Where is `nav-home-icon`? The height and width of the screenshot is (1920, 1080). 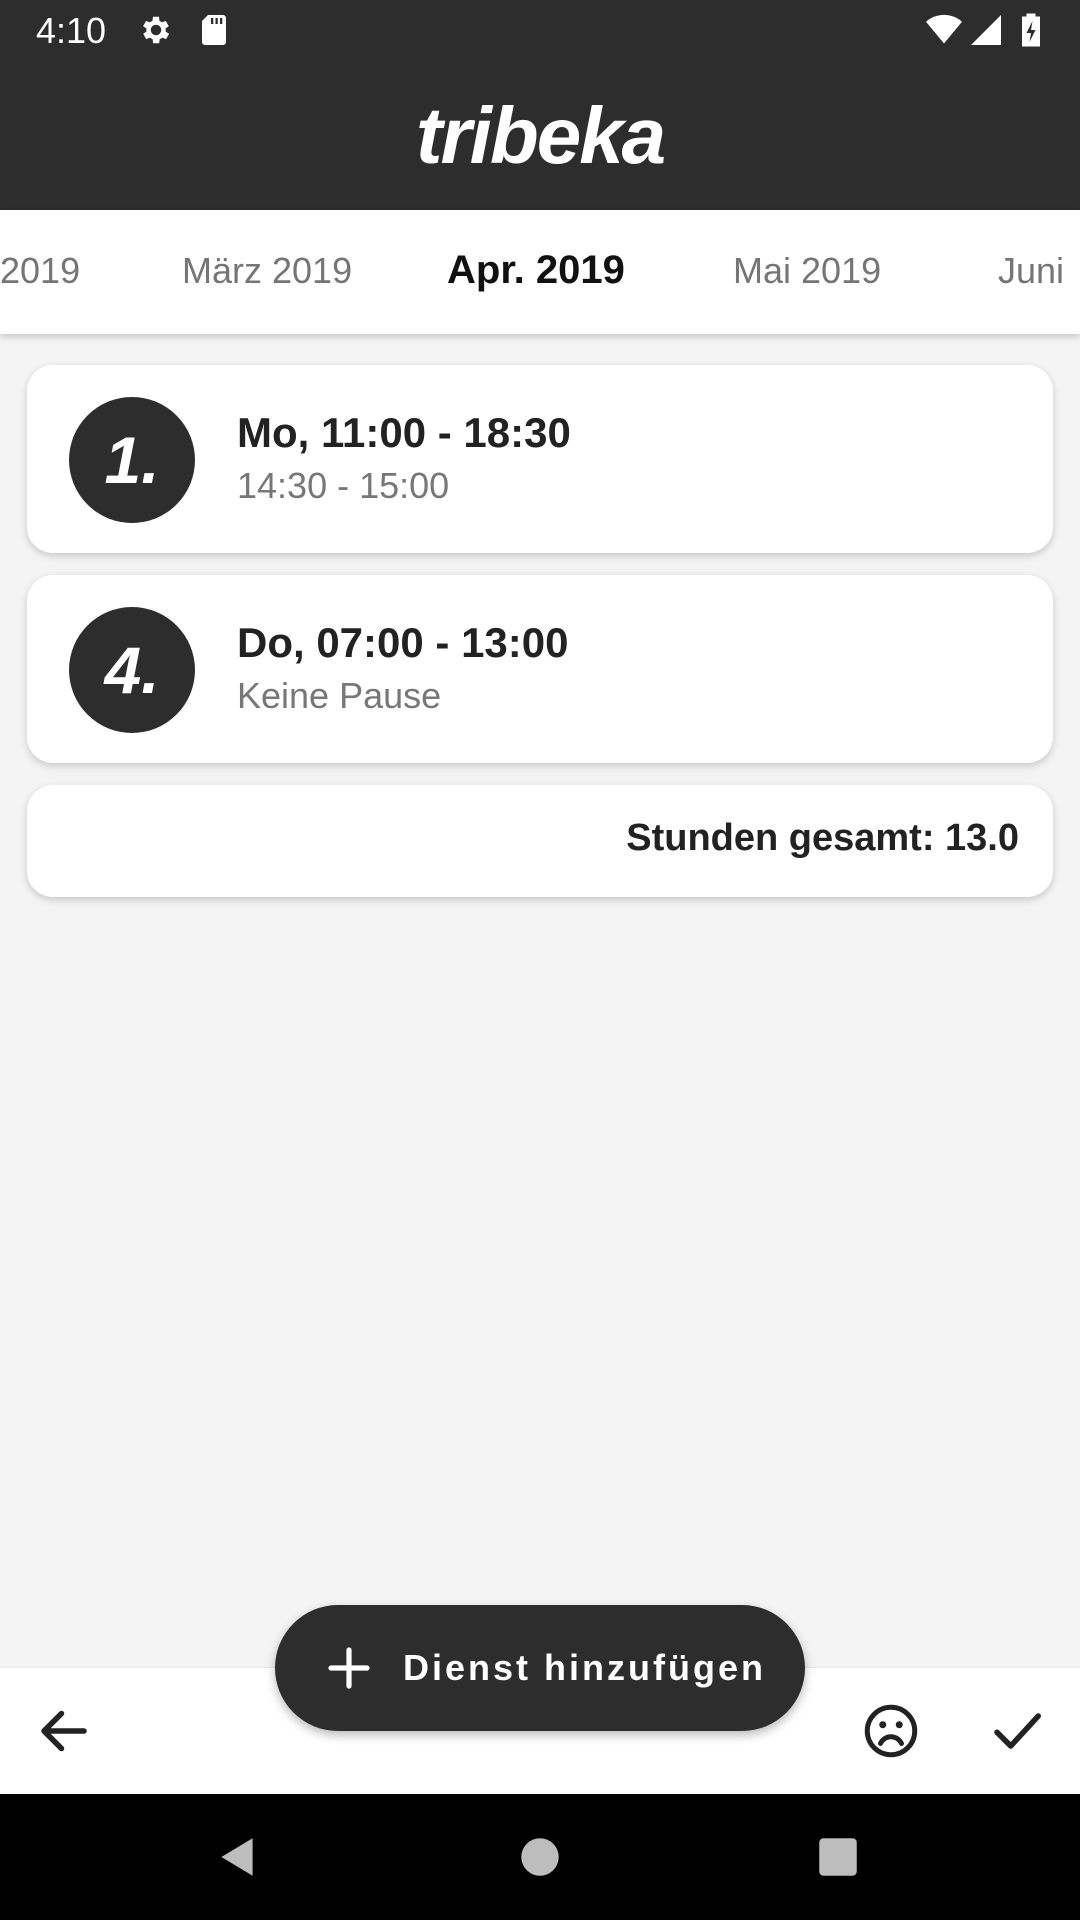 nav-home-icon is located at coordinates (540, 1857).